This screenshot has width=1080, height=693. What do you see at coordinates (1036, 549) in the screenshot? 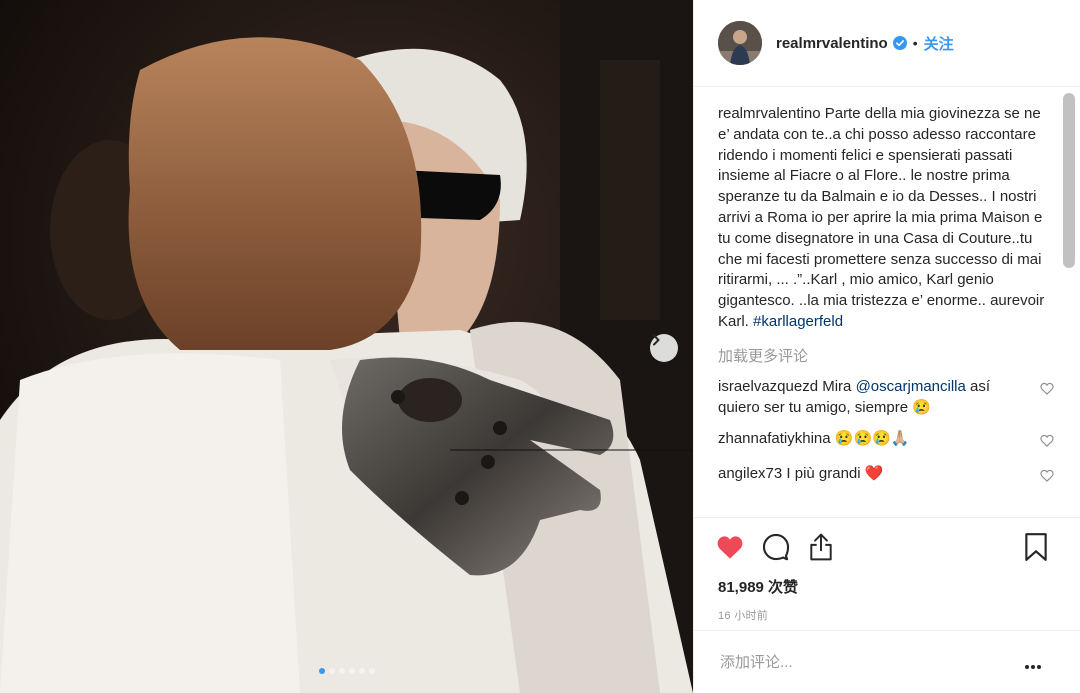
I see `bookmark-icon` at bounding box center [1036, 549].